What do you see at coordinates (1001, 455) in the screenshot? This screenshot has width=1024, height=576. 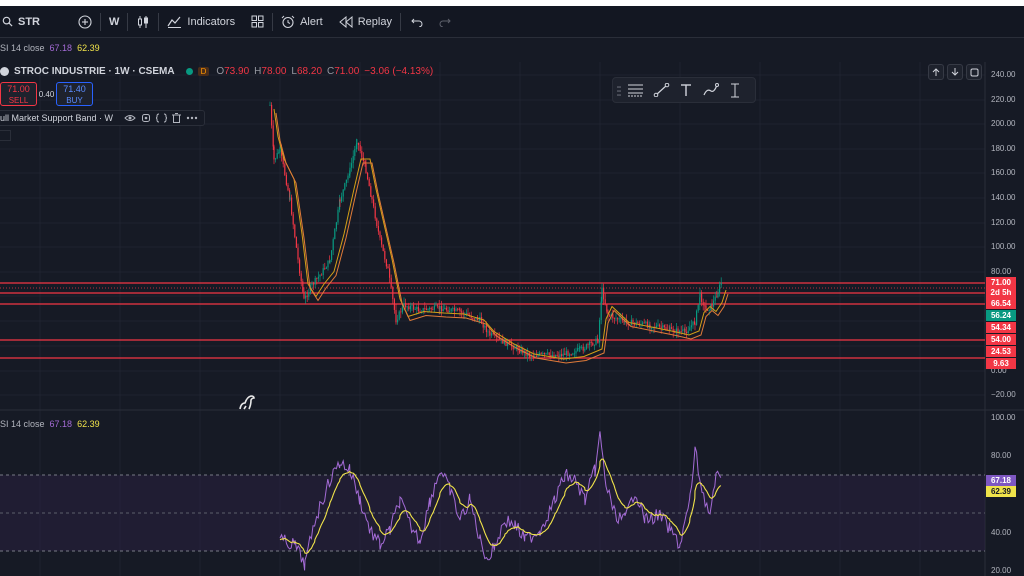 I see `rsi-axis-label: 80.00` at bounding box center [1001, 455].